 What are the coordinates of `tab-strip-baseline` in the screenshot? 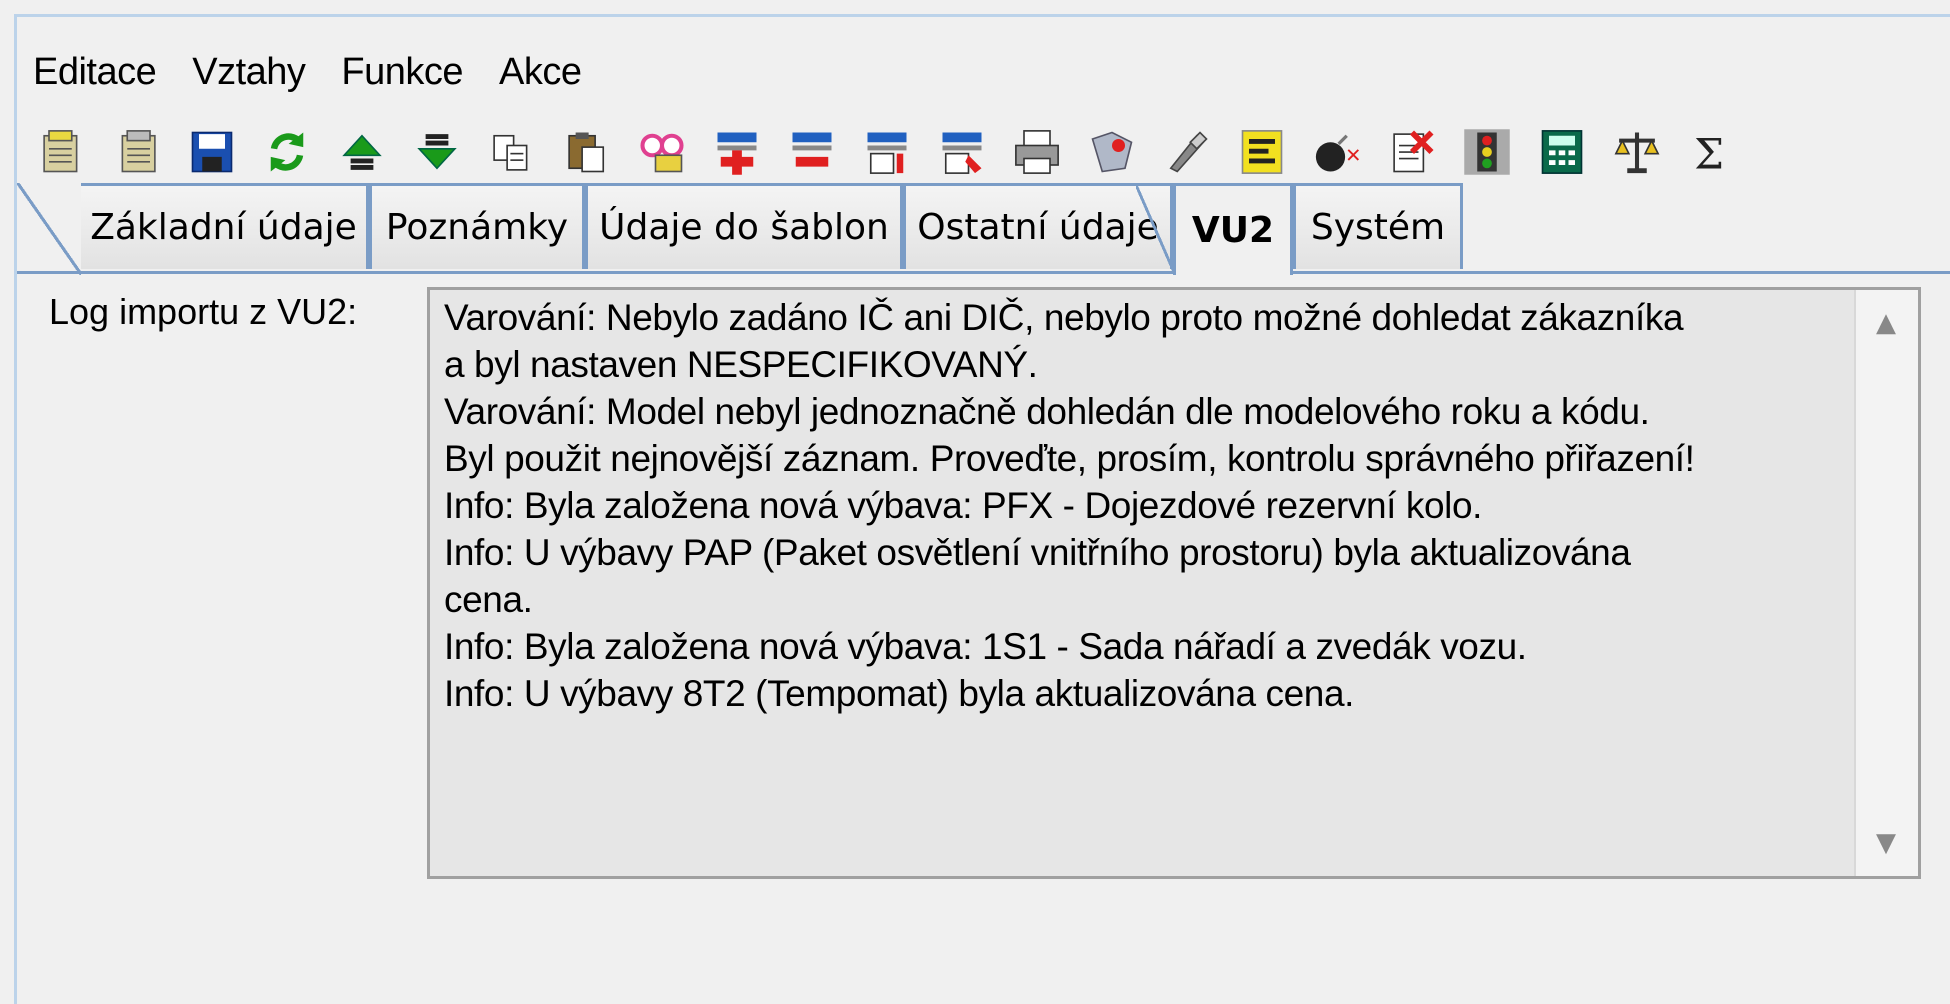 It's located at (983, 272).